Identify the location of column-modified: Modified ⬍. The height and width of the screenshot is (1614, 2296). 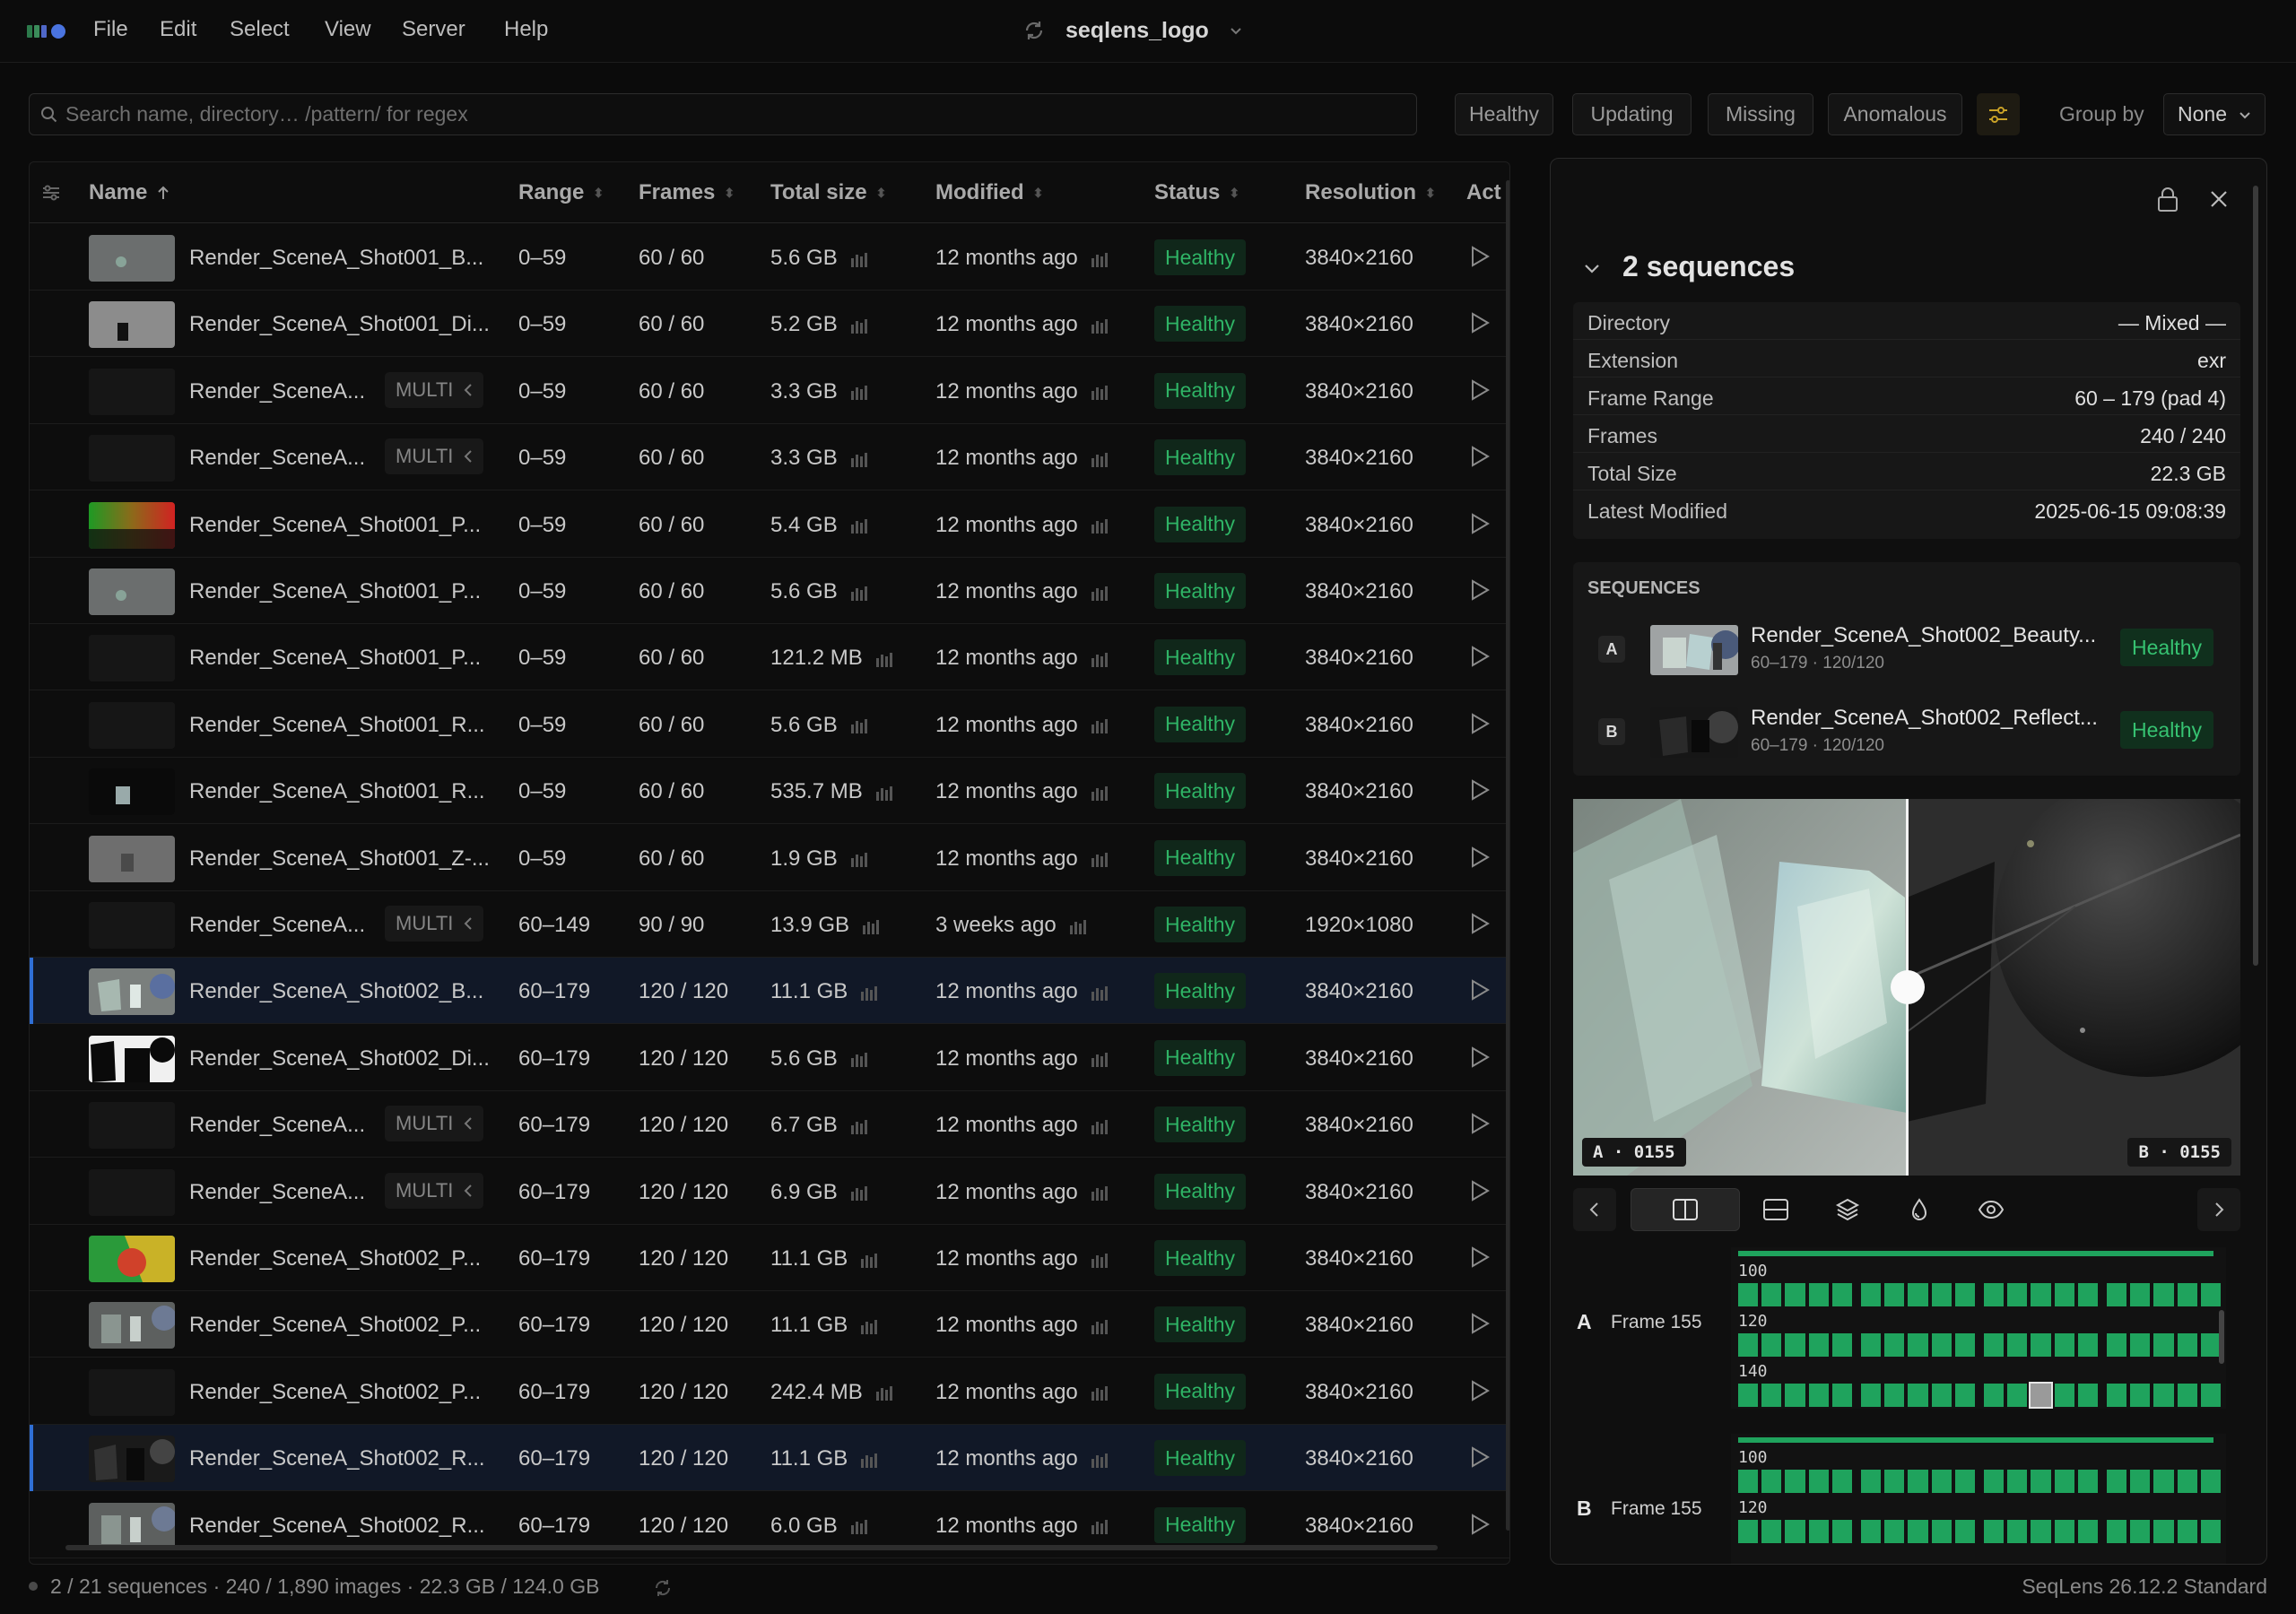
(989, 192).